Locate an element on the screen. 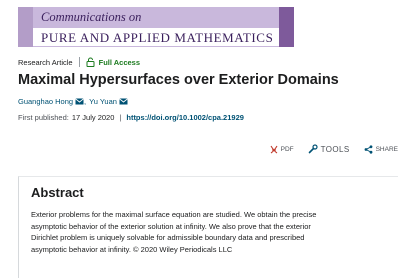 The height and width of the screenshot is (278, 412). pdf-icon is located at coordinates (274, 149).